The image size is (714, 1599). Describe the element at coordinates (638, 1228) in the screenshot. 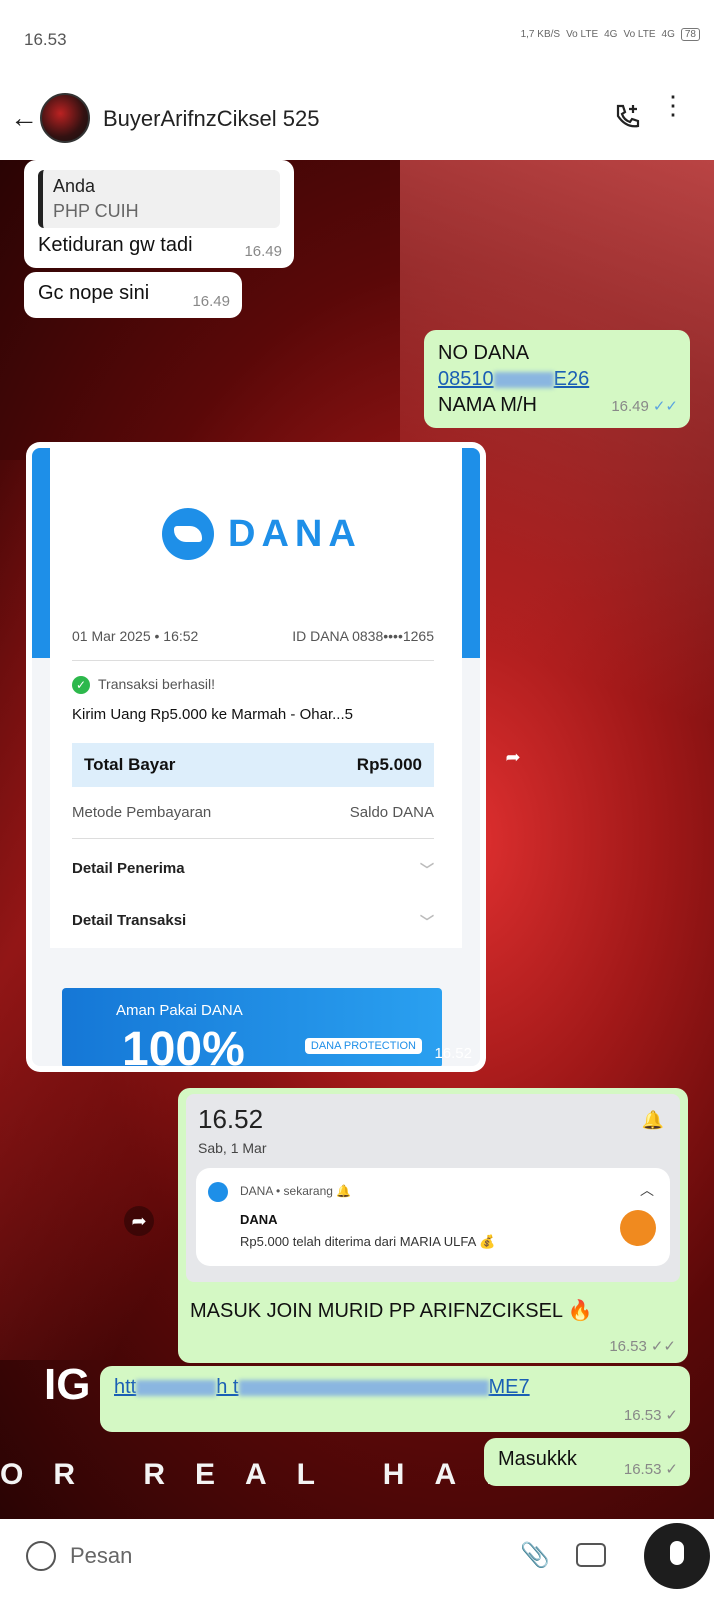

I see `avatar-icon` at that location.